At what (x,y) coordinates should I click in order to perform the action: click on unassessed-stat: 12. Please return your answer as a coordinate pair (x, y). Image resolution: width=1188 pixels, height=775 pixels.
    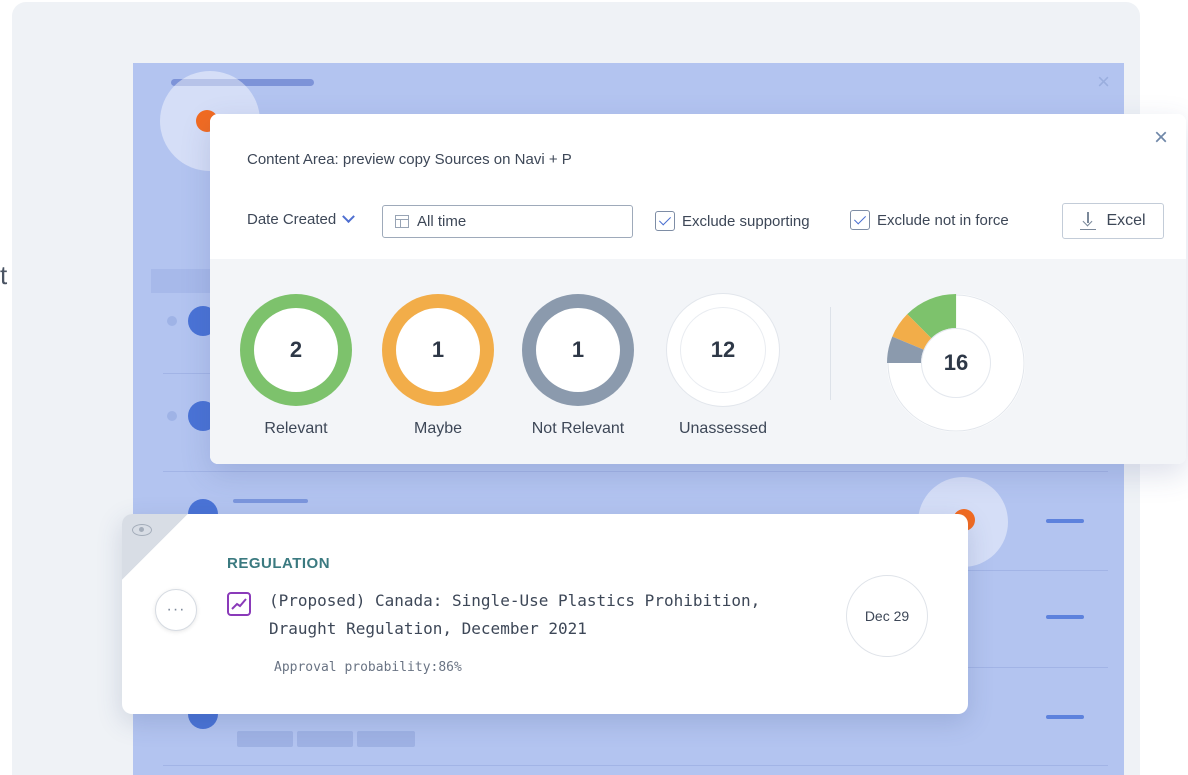
    Looking at the image, I should click on (723, 350).